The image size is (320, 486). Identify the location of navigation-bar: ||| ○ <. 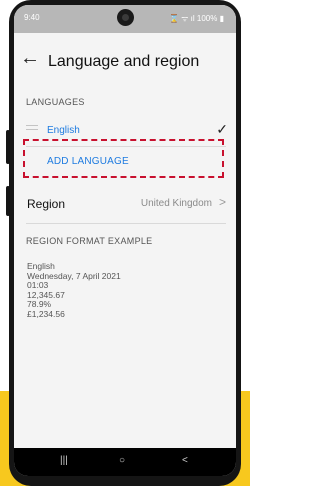
(125, 462).